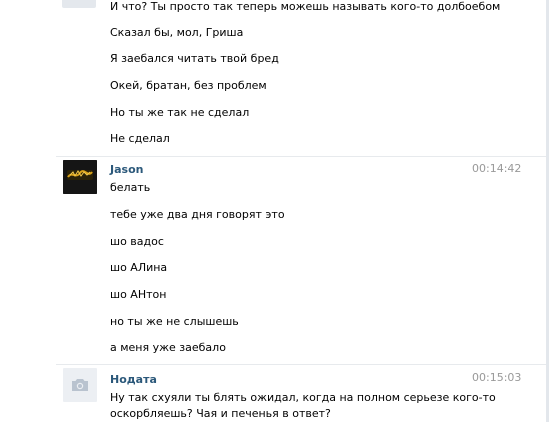 The height and width of the screenshot is (422, 549). What do you see at coordinates (137, 241) in the screenshot?
I see `message-text: шо вадос` at bounding box center [137, 241].